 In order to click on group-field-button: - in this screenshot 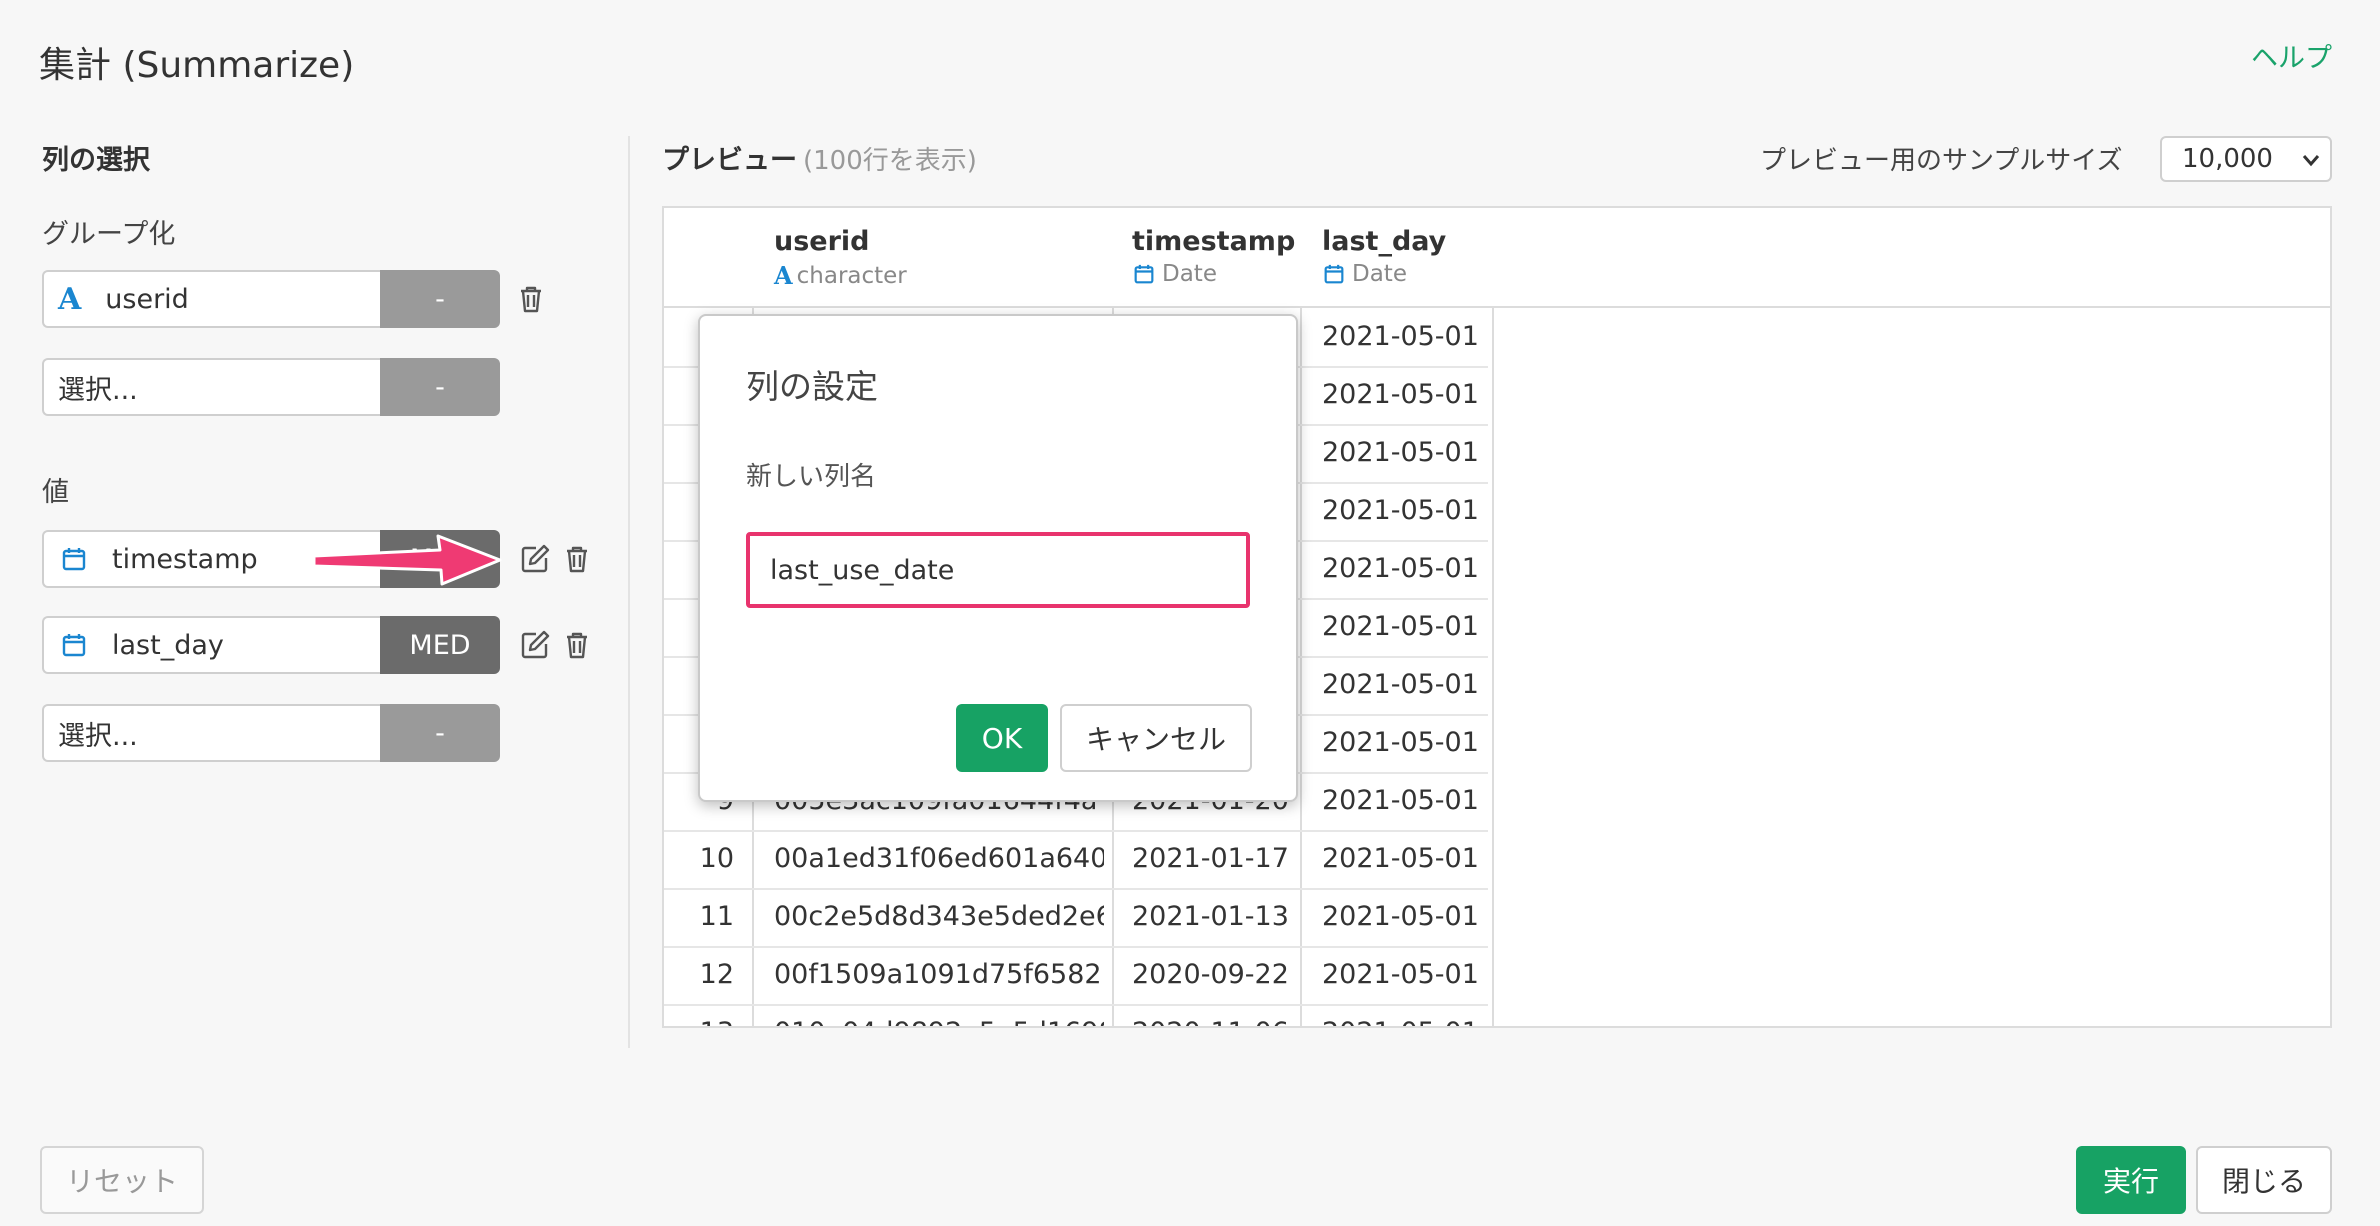, I will do `click(440, 299)`.